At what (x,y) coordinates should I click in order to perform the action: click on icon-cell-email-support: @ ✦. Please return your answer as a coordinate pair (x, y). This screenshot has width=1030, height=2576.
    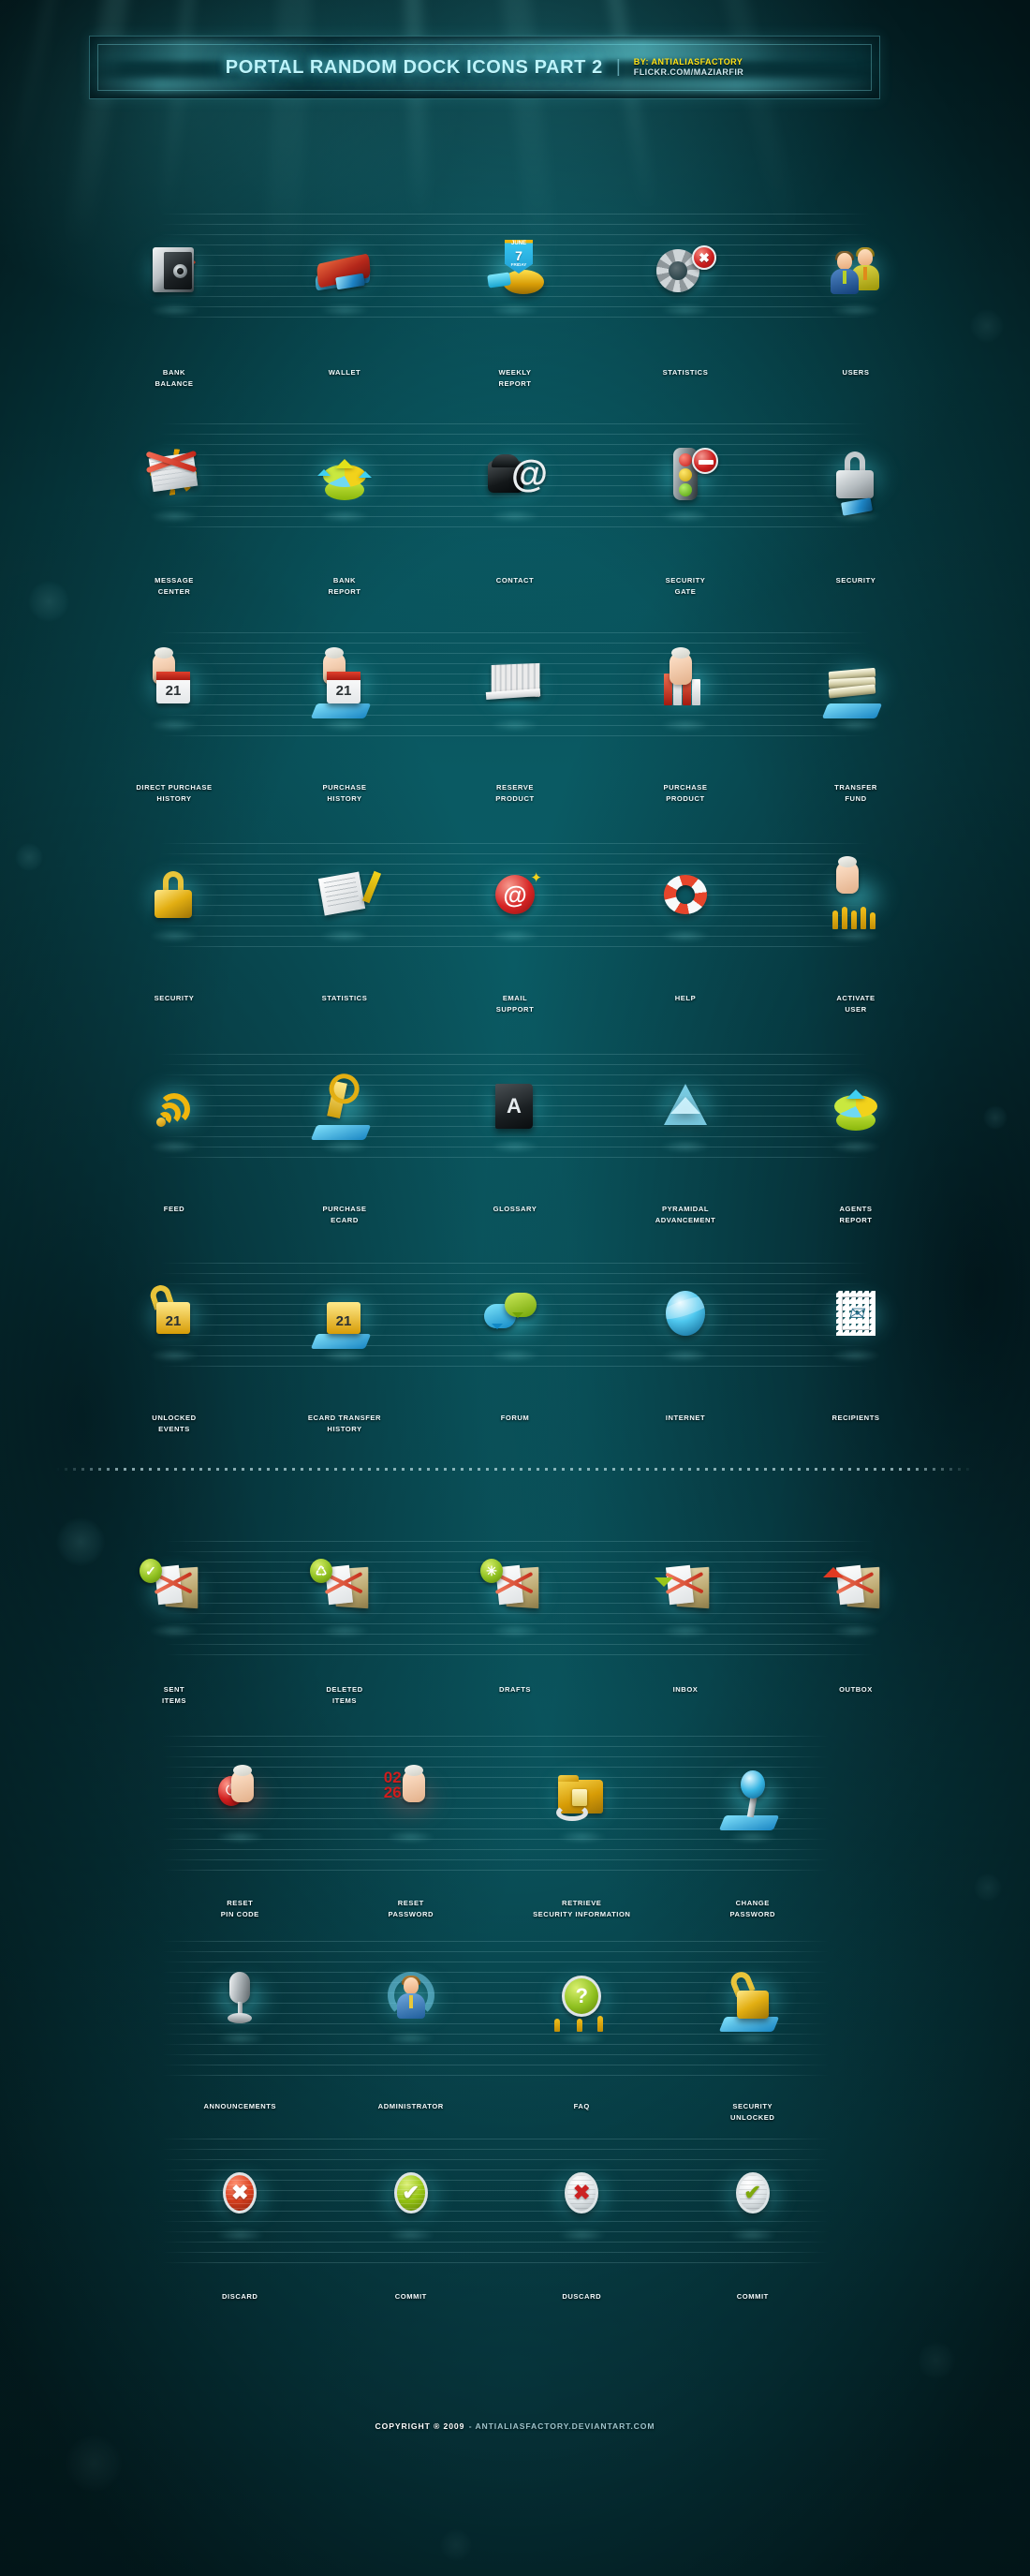
    Looking at the image, I should click on (515, 895).